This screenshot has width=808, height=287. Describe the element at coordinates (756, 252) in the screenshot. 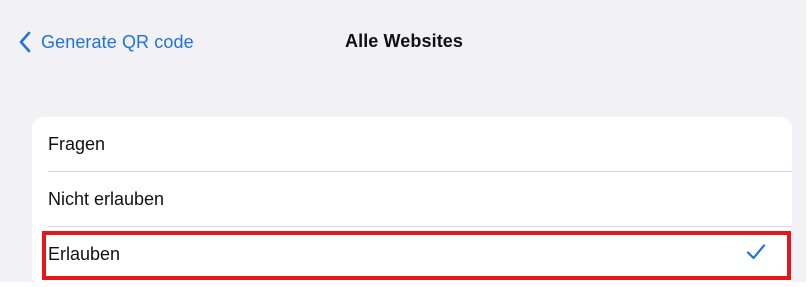

I see `checkmark-icon` at that location.